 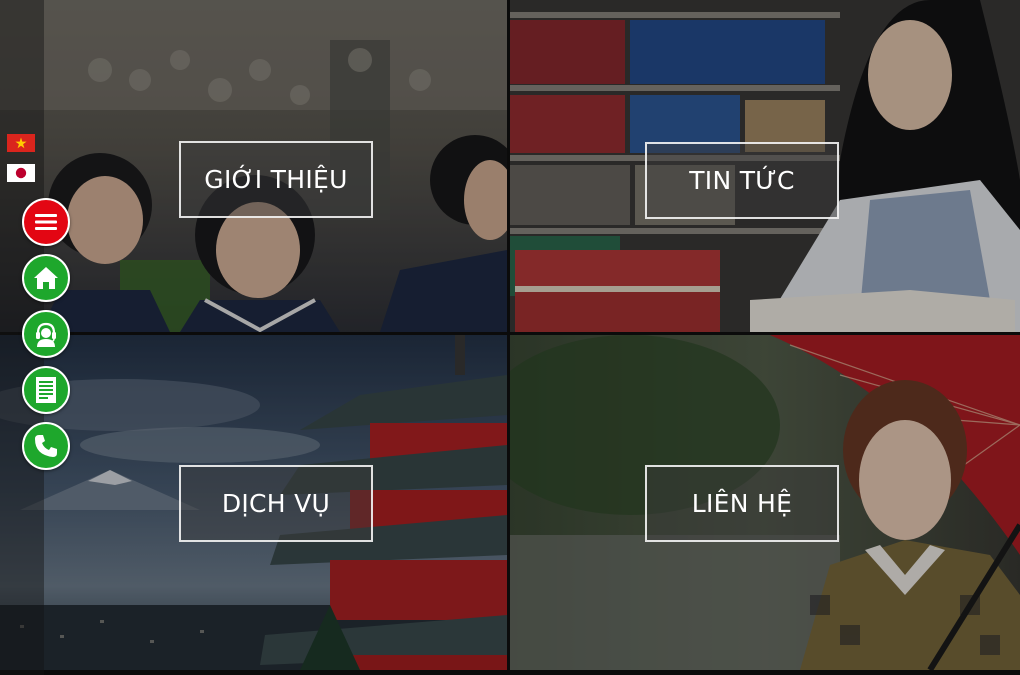 I want to click on support-agent-icon, so click(x=46, y=334).